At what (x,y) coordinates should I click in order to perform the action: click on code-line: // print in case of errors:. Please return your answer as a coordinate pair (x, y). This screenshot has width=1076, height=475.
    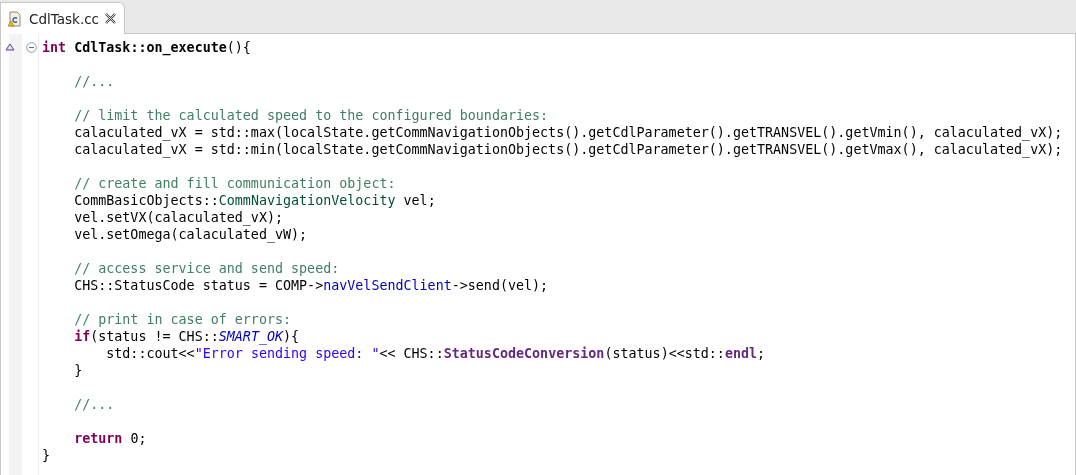
    Looking at the image, I should click on (182, 319).